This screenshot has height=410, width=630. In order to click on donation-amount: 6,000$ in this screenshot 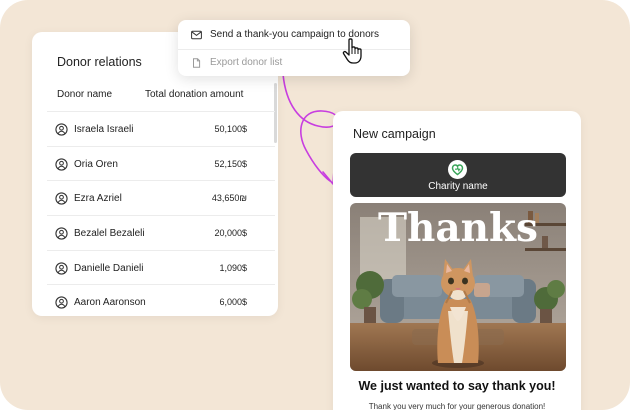, I will do `click(233, 302)`.